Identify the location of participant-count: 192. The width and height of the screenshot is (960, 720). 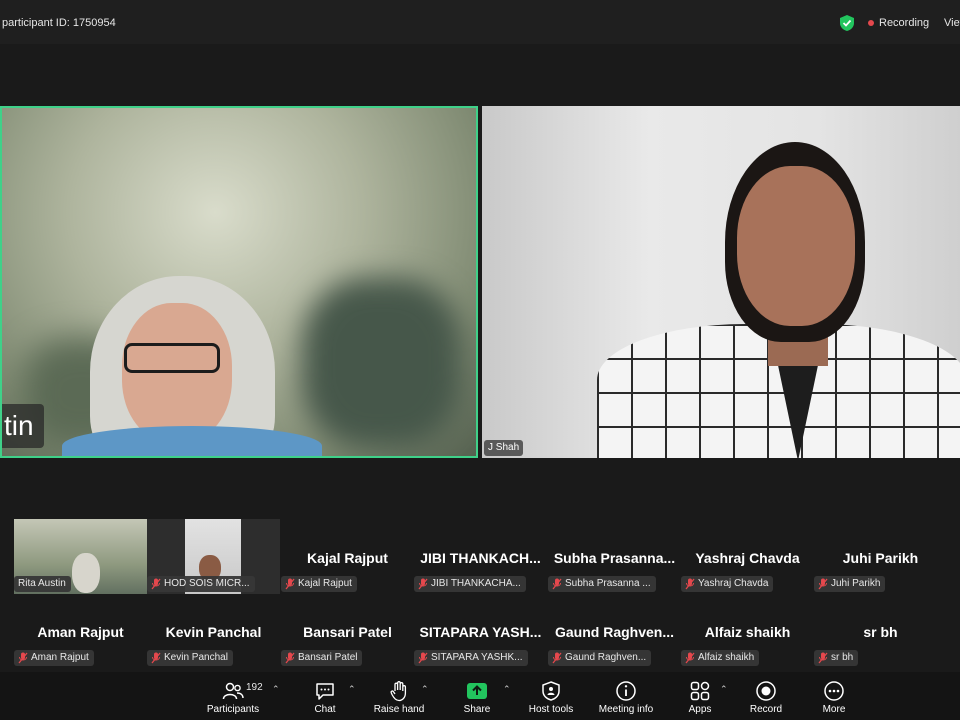
(254, 687).